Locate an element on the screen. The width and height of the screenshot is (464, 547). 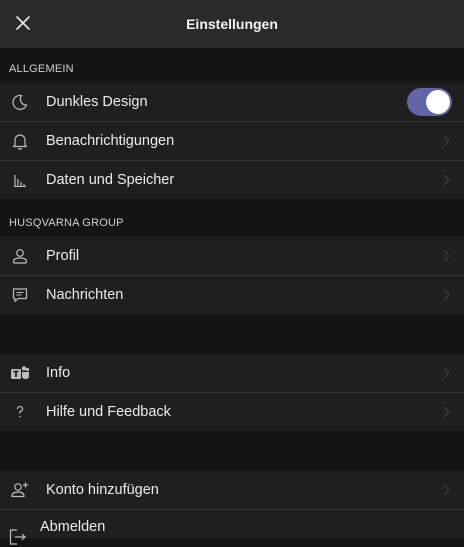
info-label: Info is located at coordinates (58, 373).